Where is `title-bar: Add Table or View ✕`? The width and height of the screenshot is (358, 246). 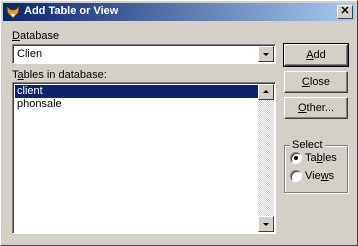 title-bar: Add Table or View ✕ is located at coordinates (179, 12).